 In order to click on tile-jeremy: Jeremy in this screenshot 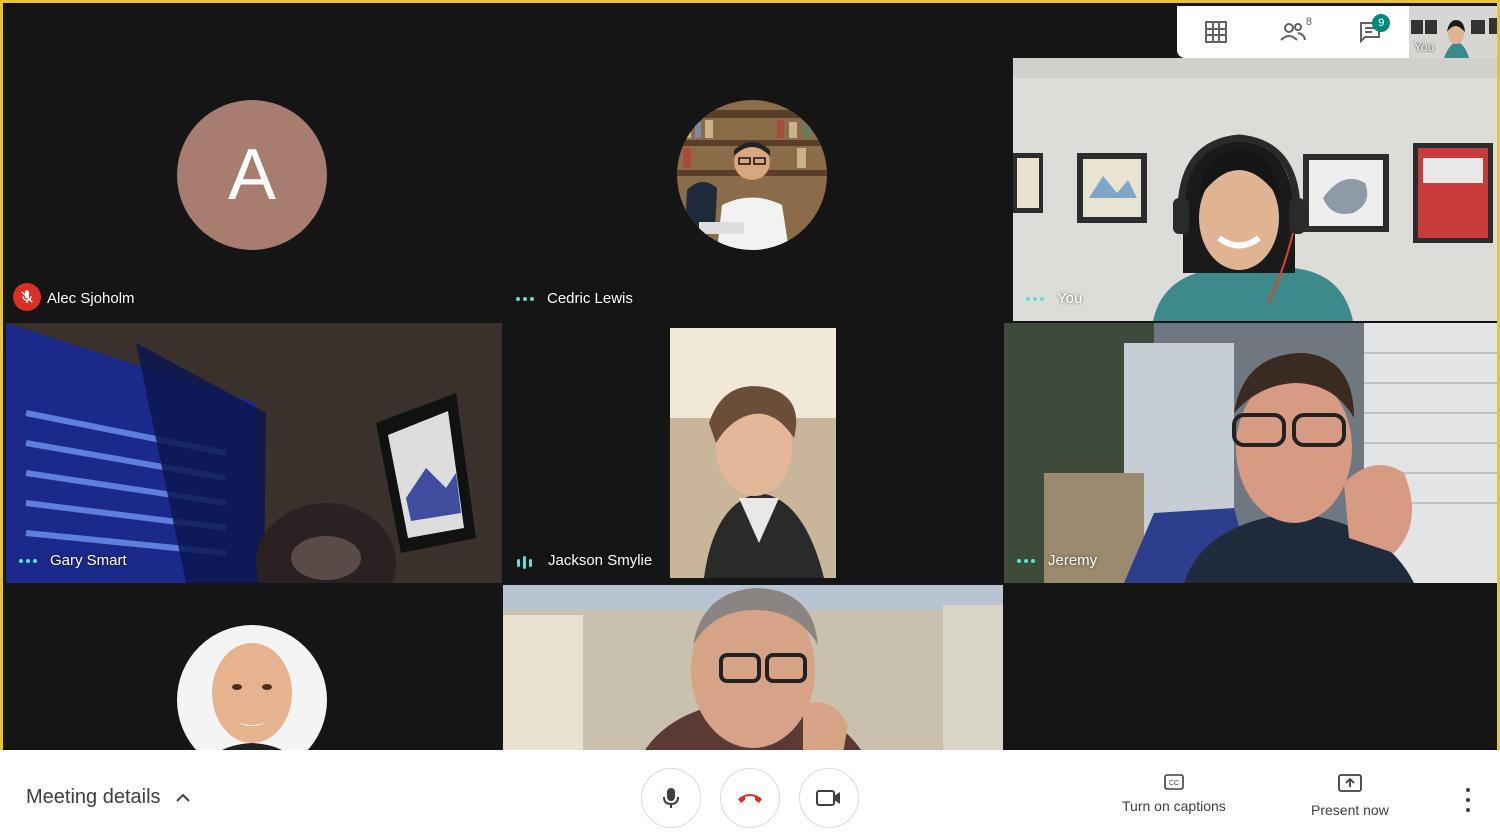, I will do `click(1250, 453)`.